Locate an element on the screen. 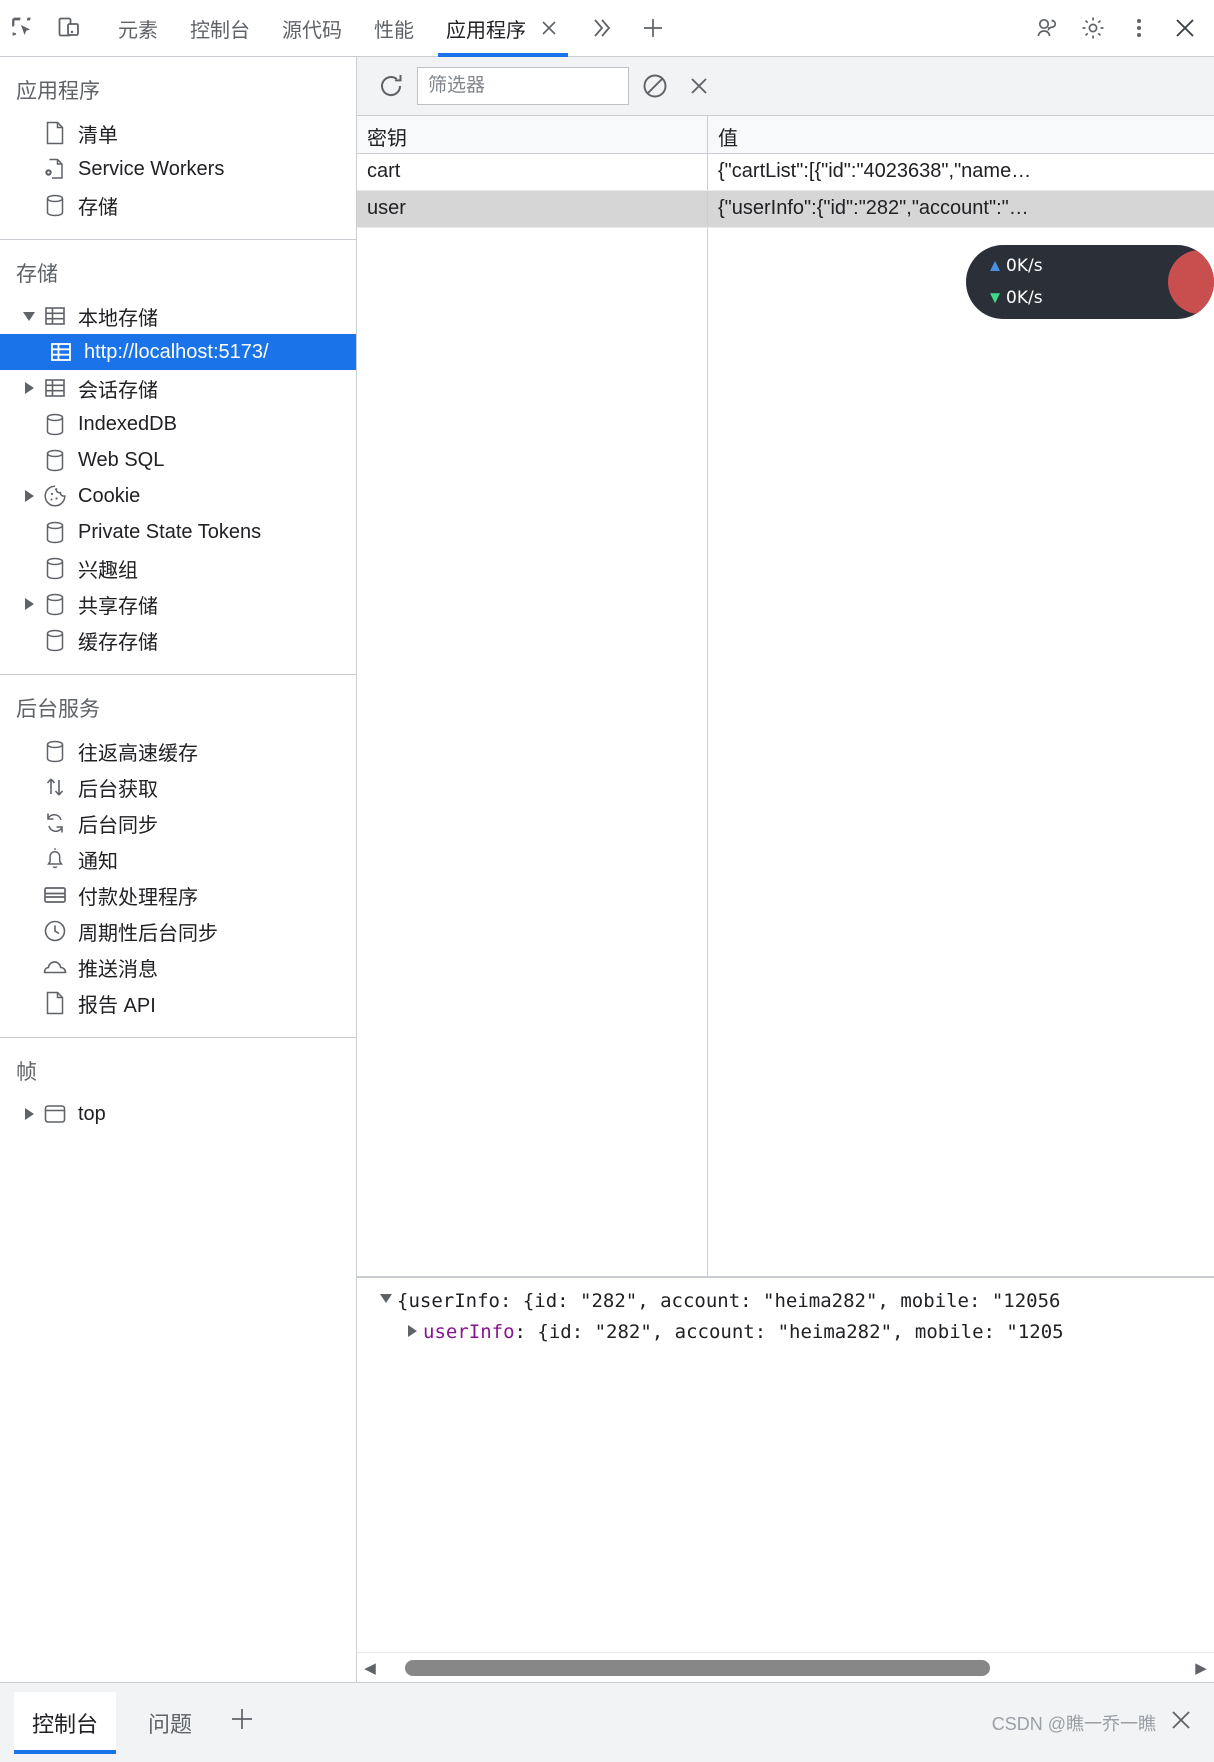 This screenshot has height=1762, width=1214. close-icon is located at coordinates (549, 28).